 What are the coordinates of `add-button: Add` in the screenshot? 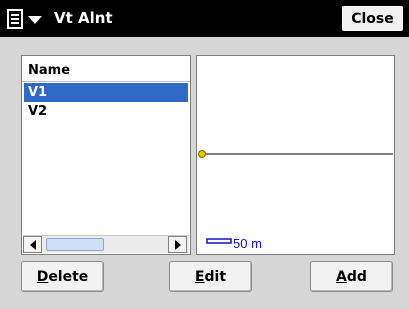 It's located at (351, 276).